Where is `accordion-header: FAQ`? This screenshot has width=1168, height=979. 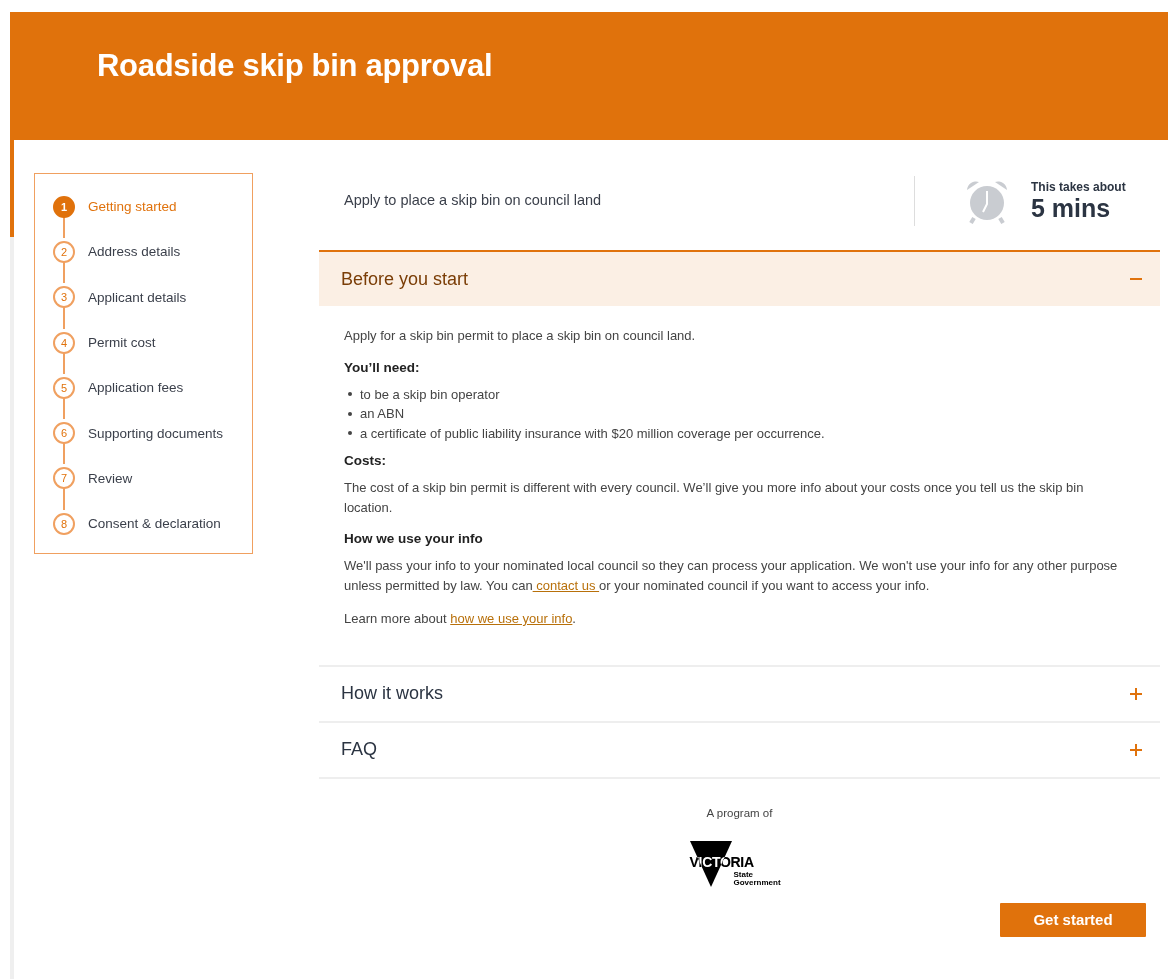
accordion-header: FAQ is located at coordinates (739, 749).